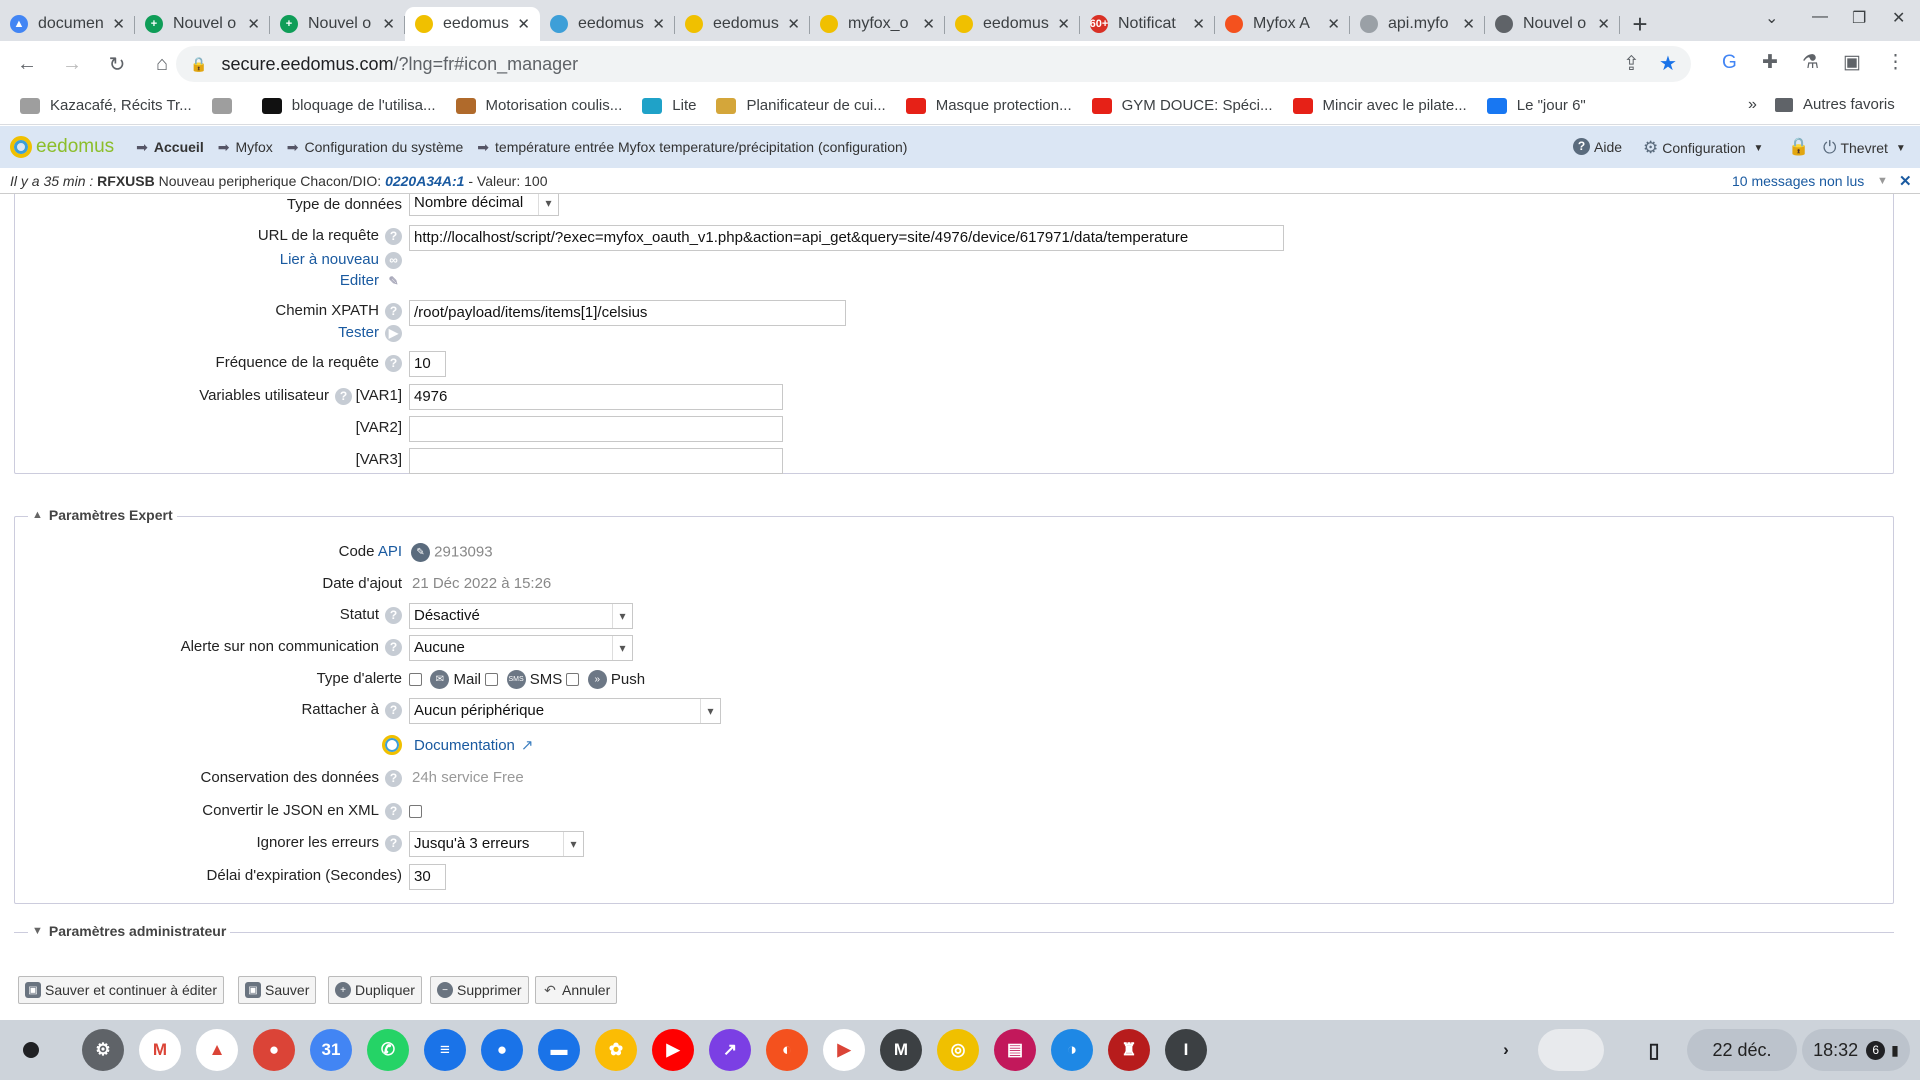 This screenshot has width=1920, height=1080. I want to click on phone-hub-icon: ▯, so click(1654, 1050).